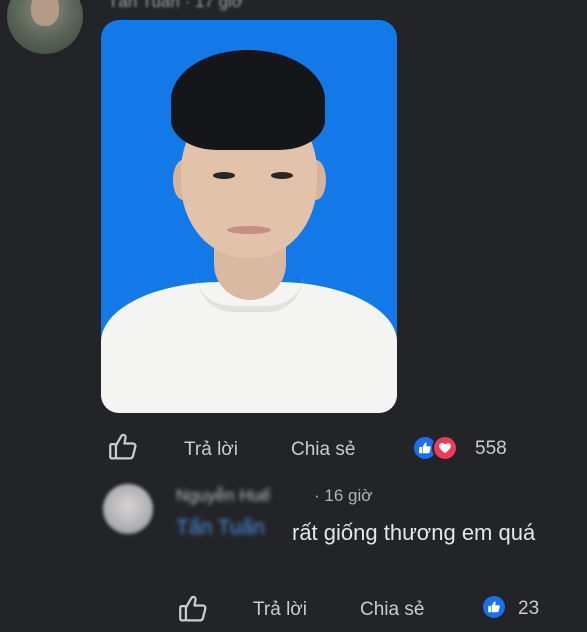 The image size is (587, 632). Describe the element at coordinates (348, 495) in the screenshot. I see `reply-time-value: 16 giờ` at that location.